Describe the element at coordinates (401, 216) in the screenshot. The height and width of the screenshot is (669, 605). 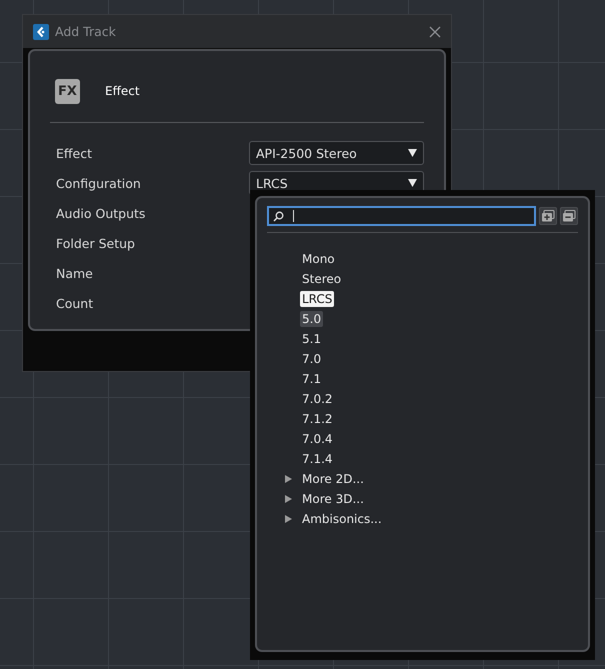
I see `search-field` at that location.